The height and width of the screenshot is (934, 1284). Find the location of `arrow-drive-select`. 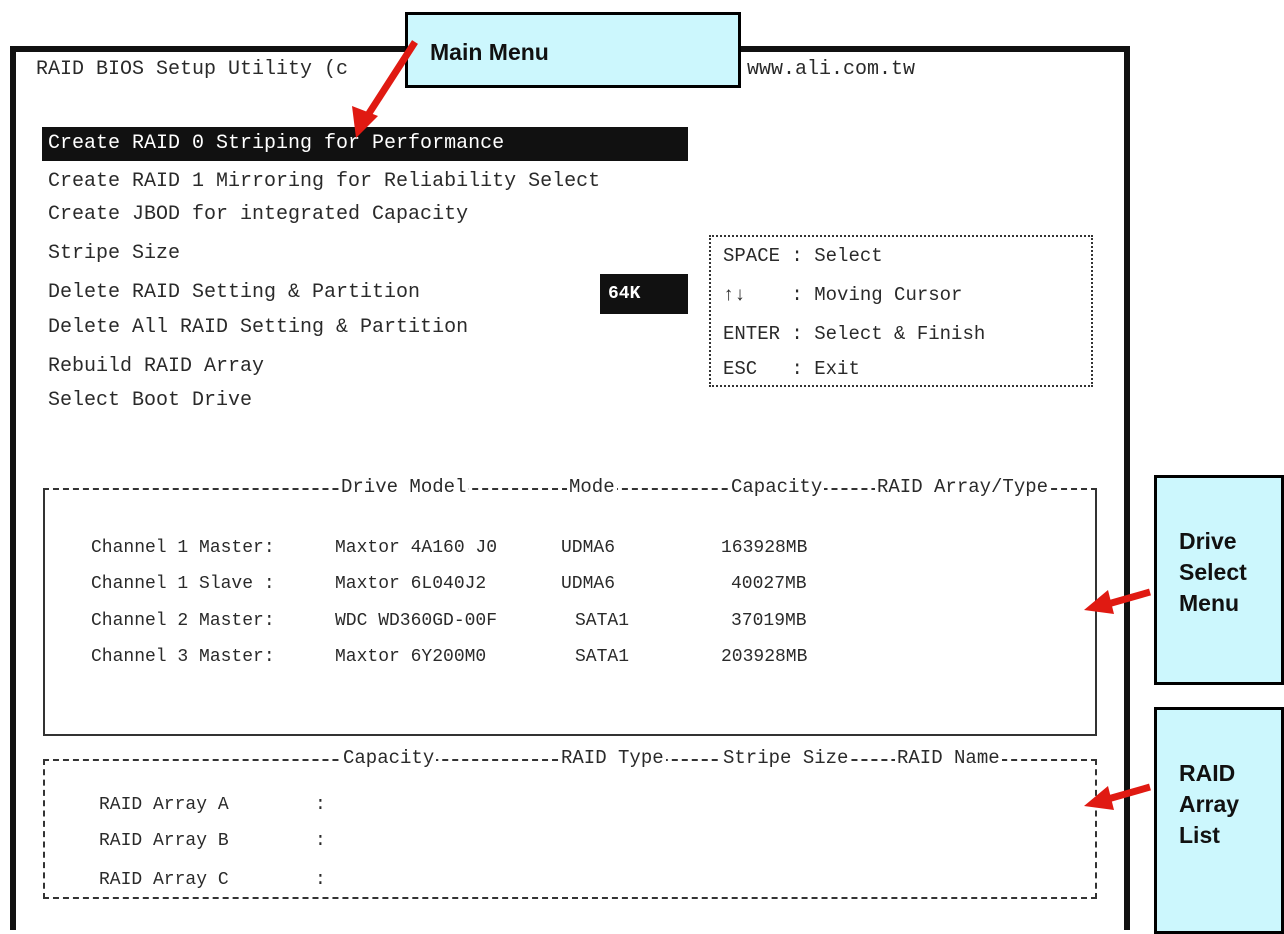

arrow-drive-select is located at coordinates (1117, 601).